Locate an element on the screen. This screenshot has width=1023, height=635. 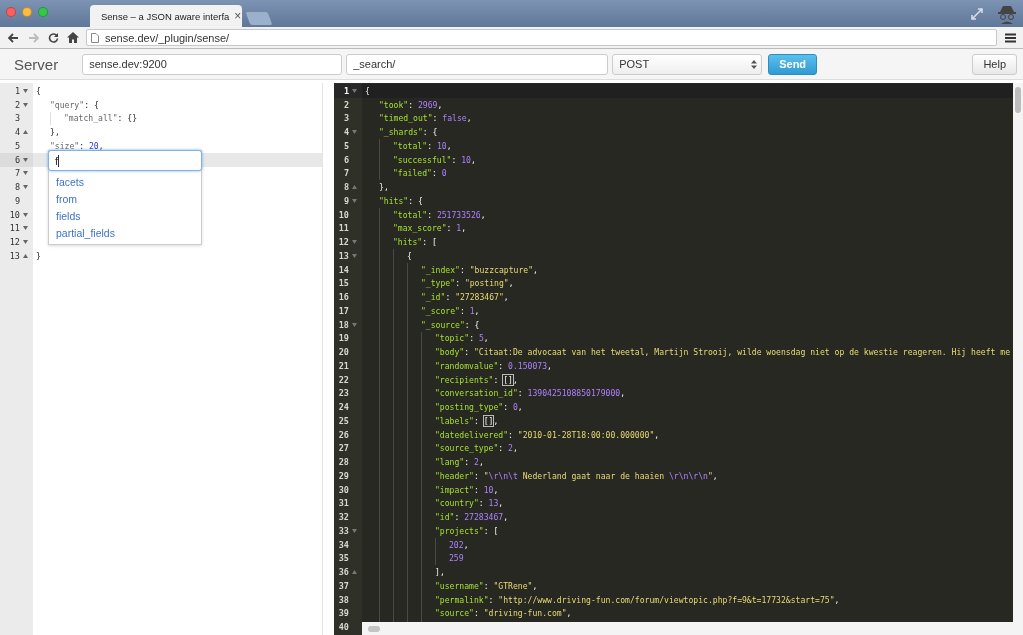
suggestion-item: fields is located at coordinates (125, 215).